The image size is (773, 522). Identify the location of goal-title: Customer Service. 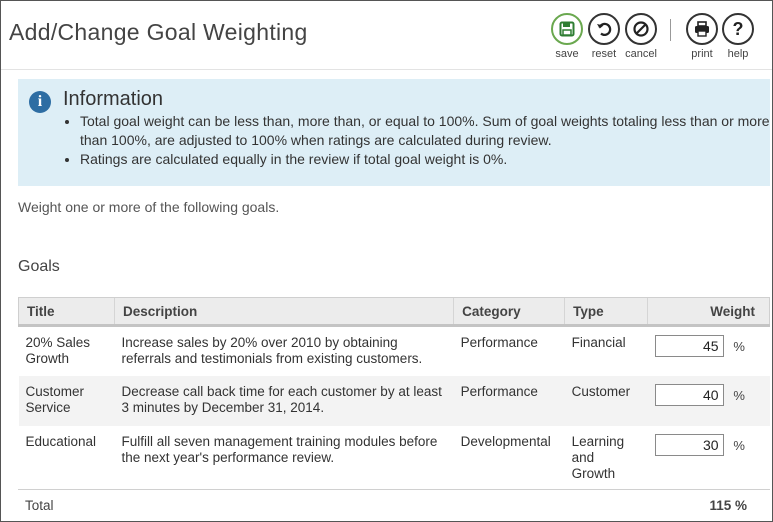
(66, 400).